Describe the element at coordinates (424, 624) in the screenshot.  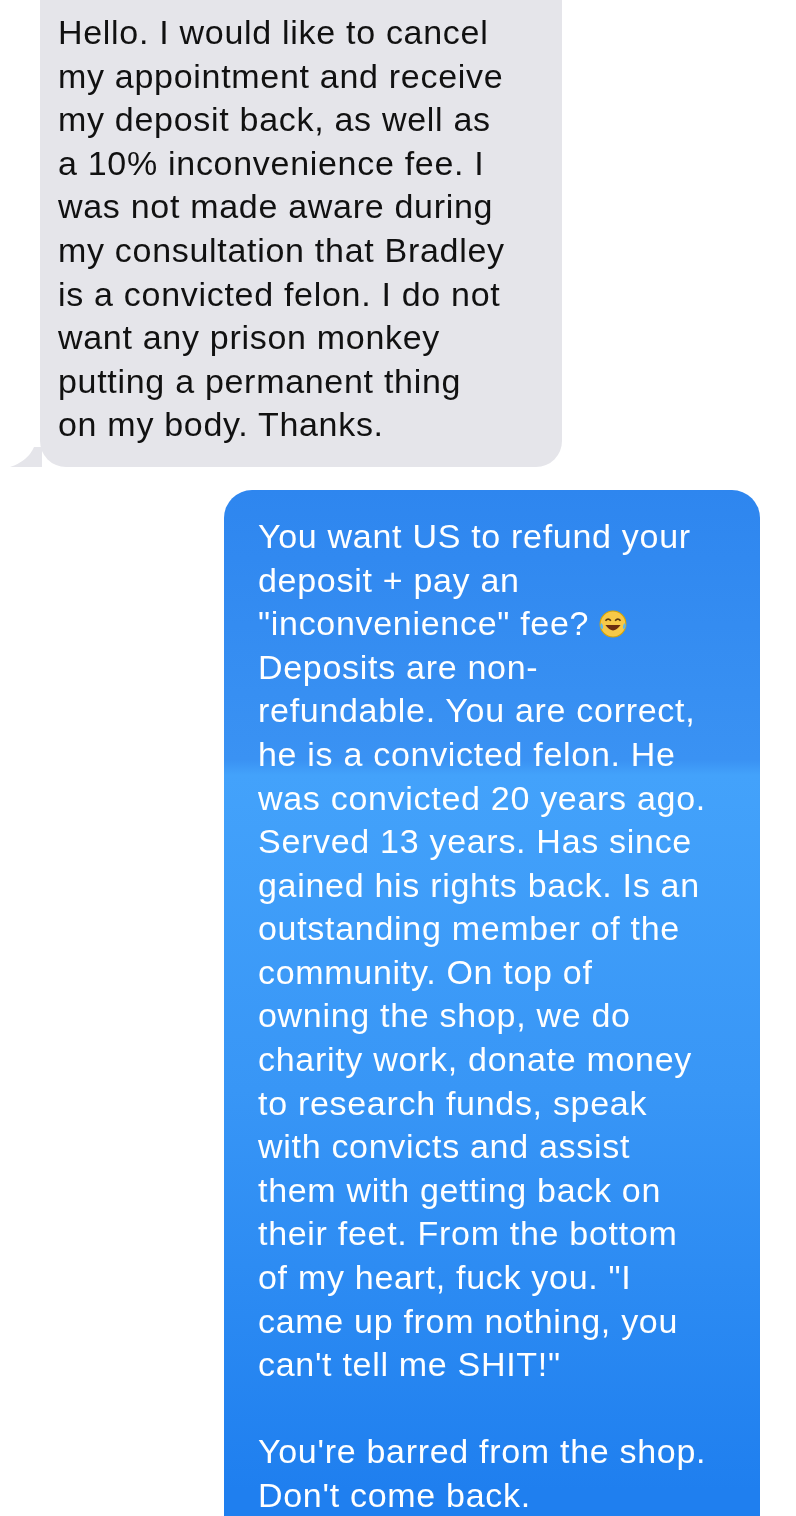
I see `message-text: "inconvenience" fee?` at that location.